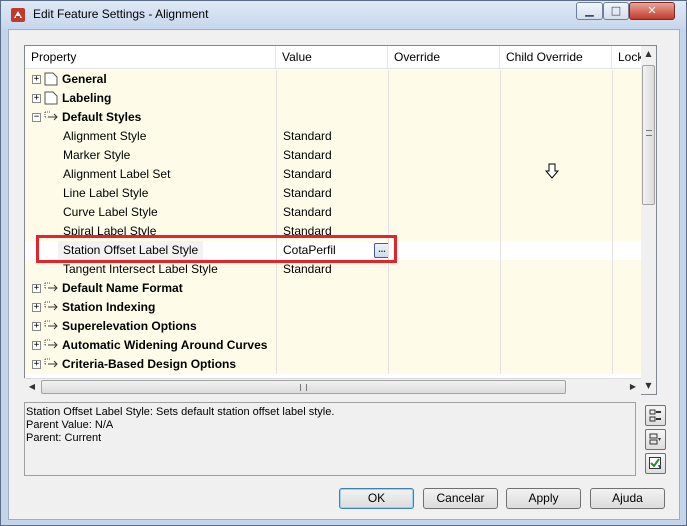 This screenshot has width=687, height=526. Describe the element at coordinates (36, 117) in the screenshot. I see `collapse-icon: −` at that location.